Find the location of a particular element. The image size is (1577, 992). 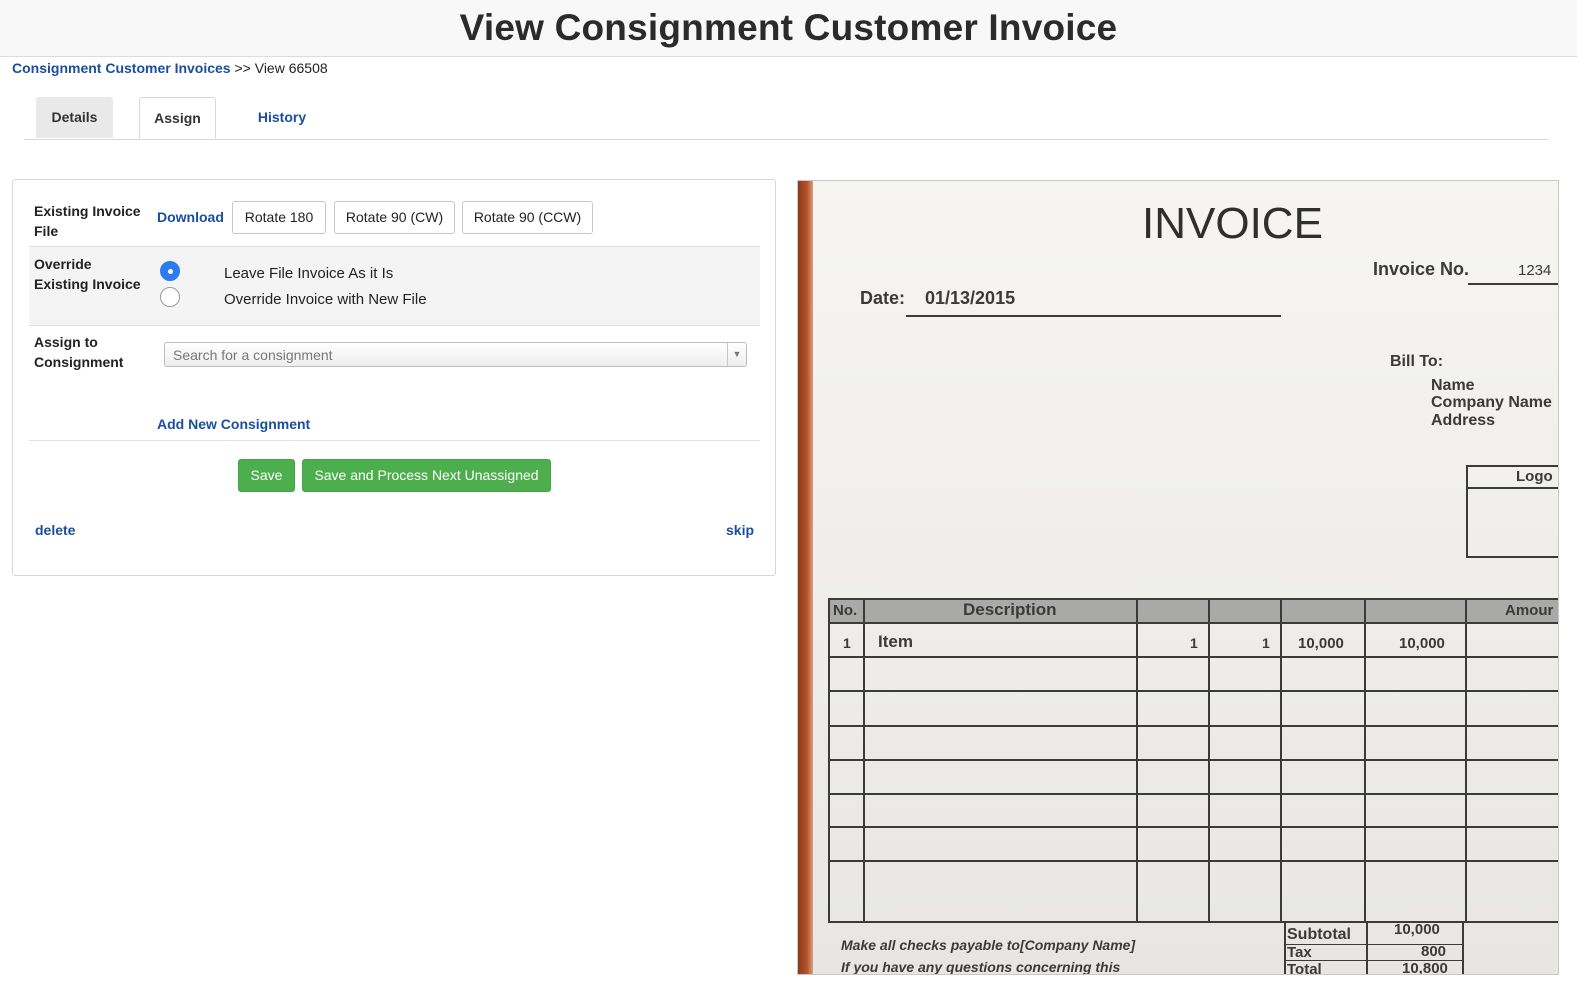

radio-leave-file-label: Leave File Invoice As it Is is located at coordinates (308, 273).